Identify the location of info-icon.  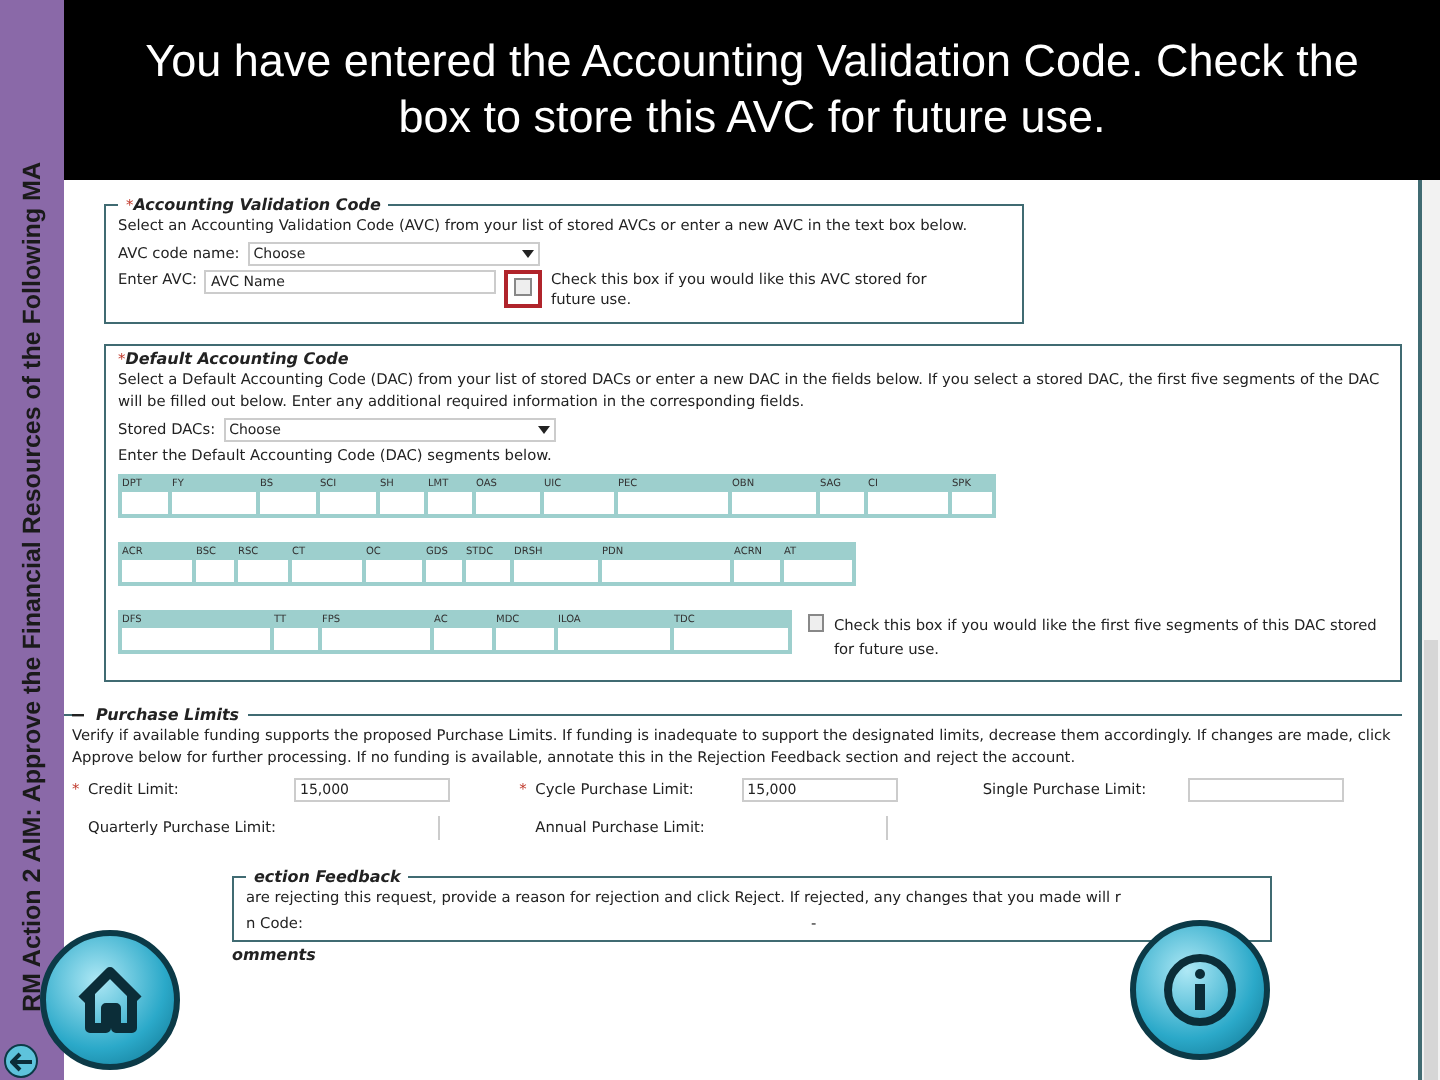
(1200, 990).